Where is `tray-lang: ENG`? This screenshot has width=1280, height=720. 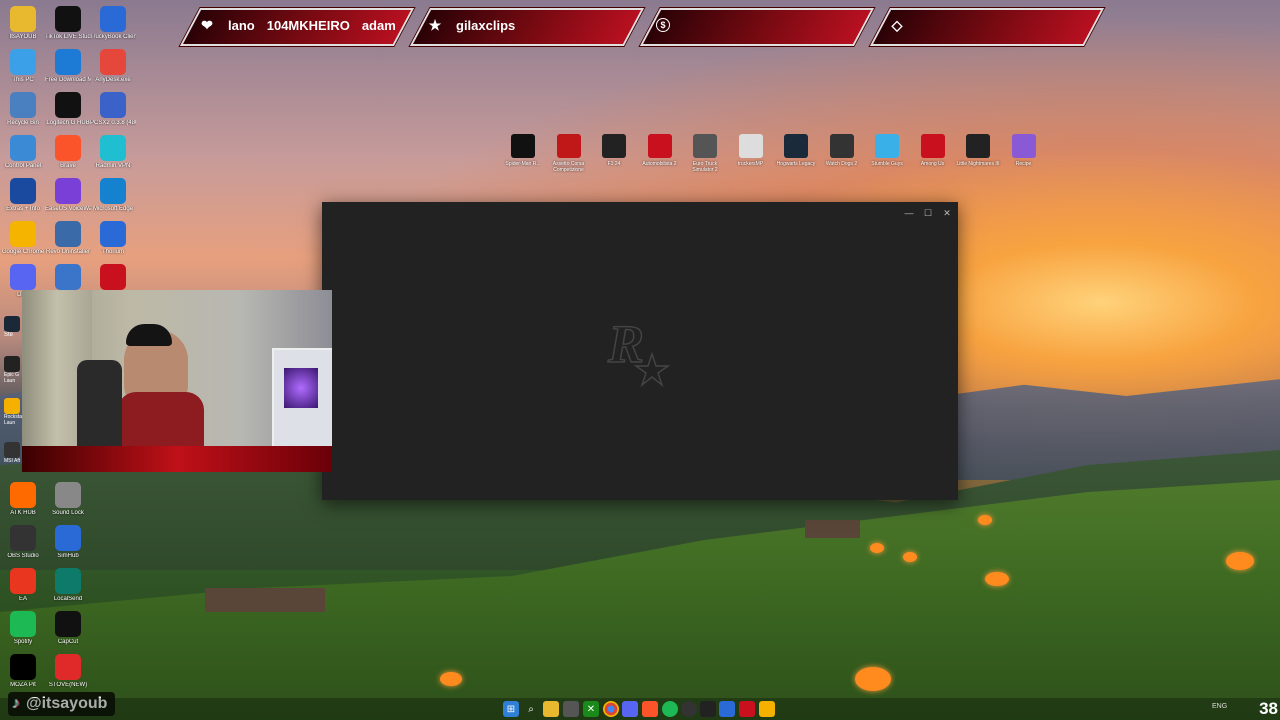
tray-lang: ENG is located at coordinates (1219, 706).